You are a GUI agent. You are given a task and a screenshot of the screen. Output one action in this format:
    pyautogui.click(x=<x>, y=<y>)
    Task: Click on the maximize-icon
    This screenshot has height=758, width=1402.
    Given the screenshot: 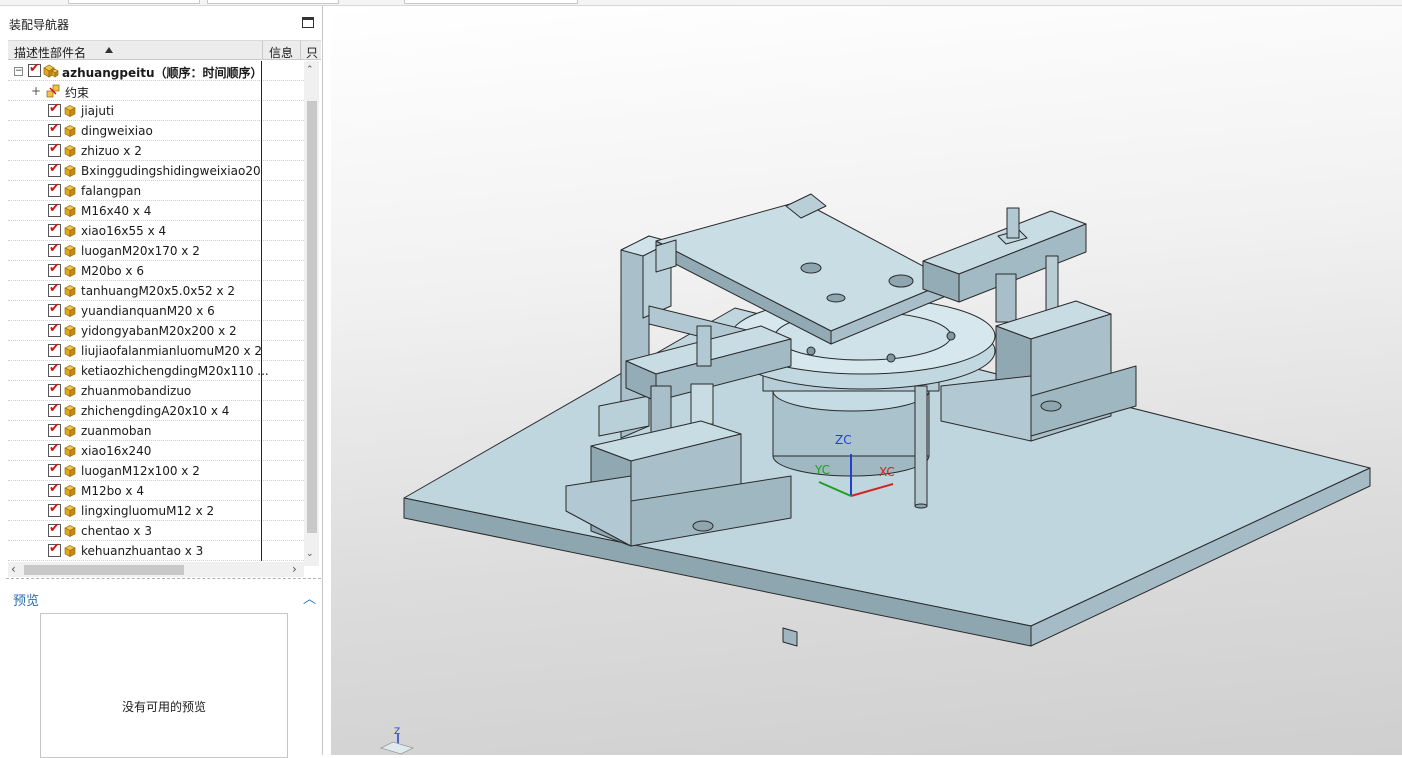 What is the action you would take?
    pyautogui.click(x=308, y=22)
    